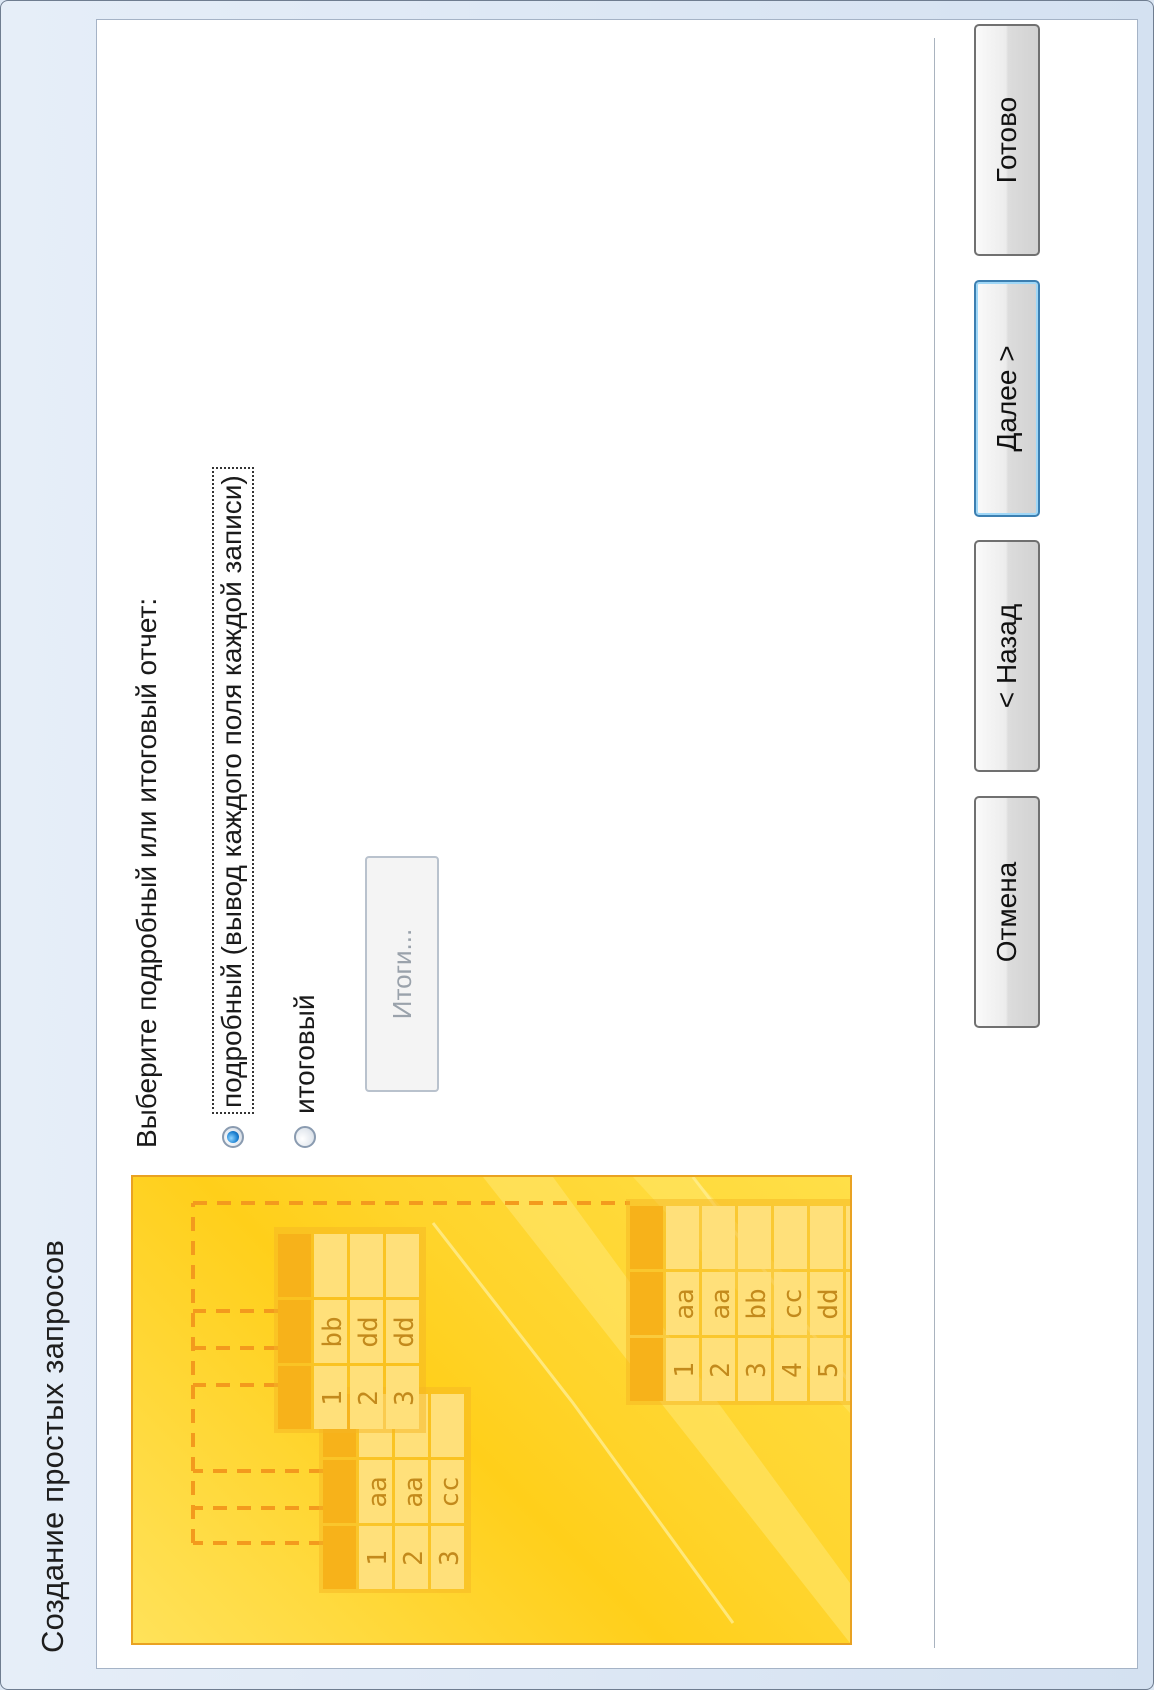 This screenshot has height=1690, width=1154. What do you see at coordinates (1007, 656) in the screenshot?
I see `back-button: < Назад` at bounding box center [1007, 656].